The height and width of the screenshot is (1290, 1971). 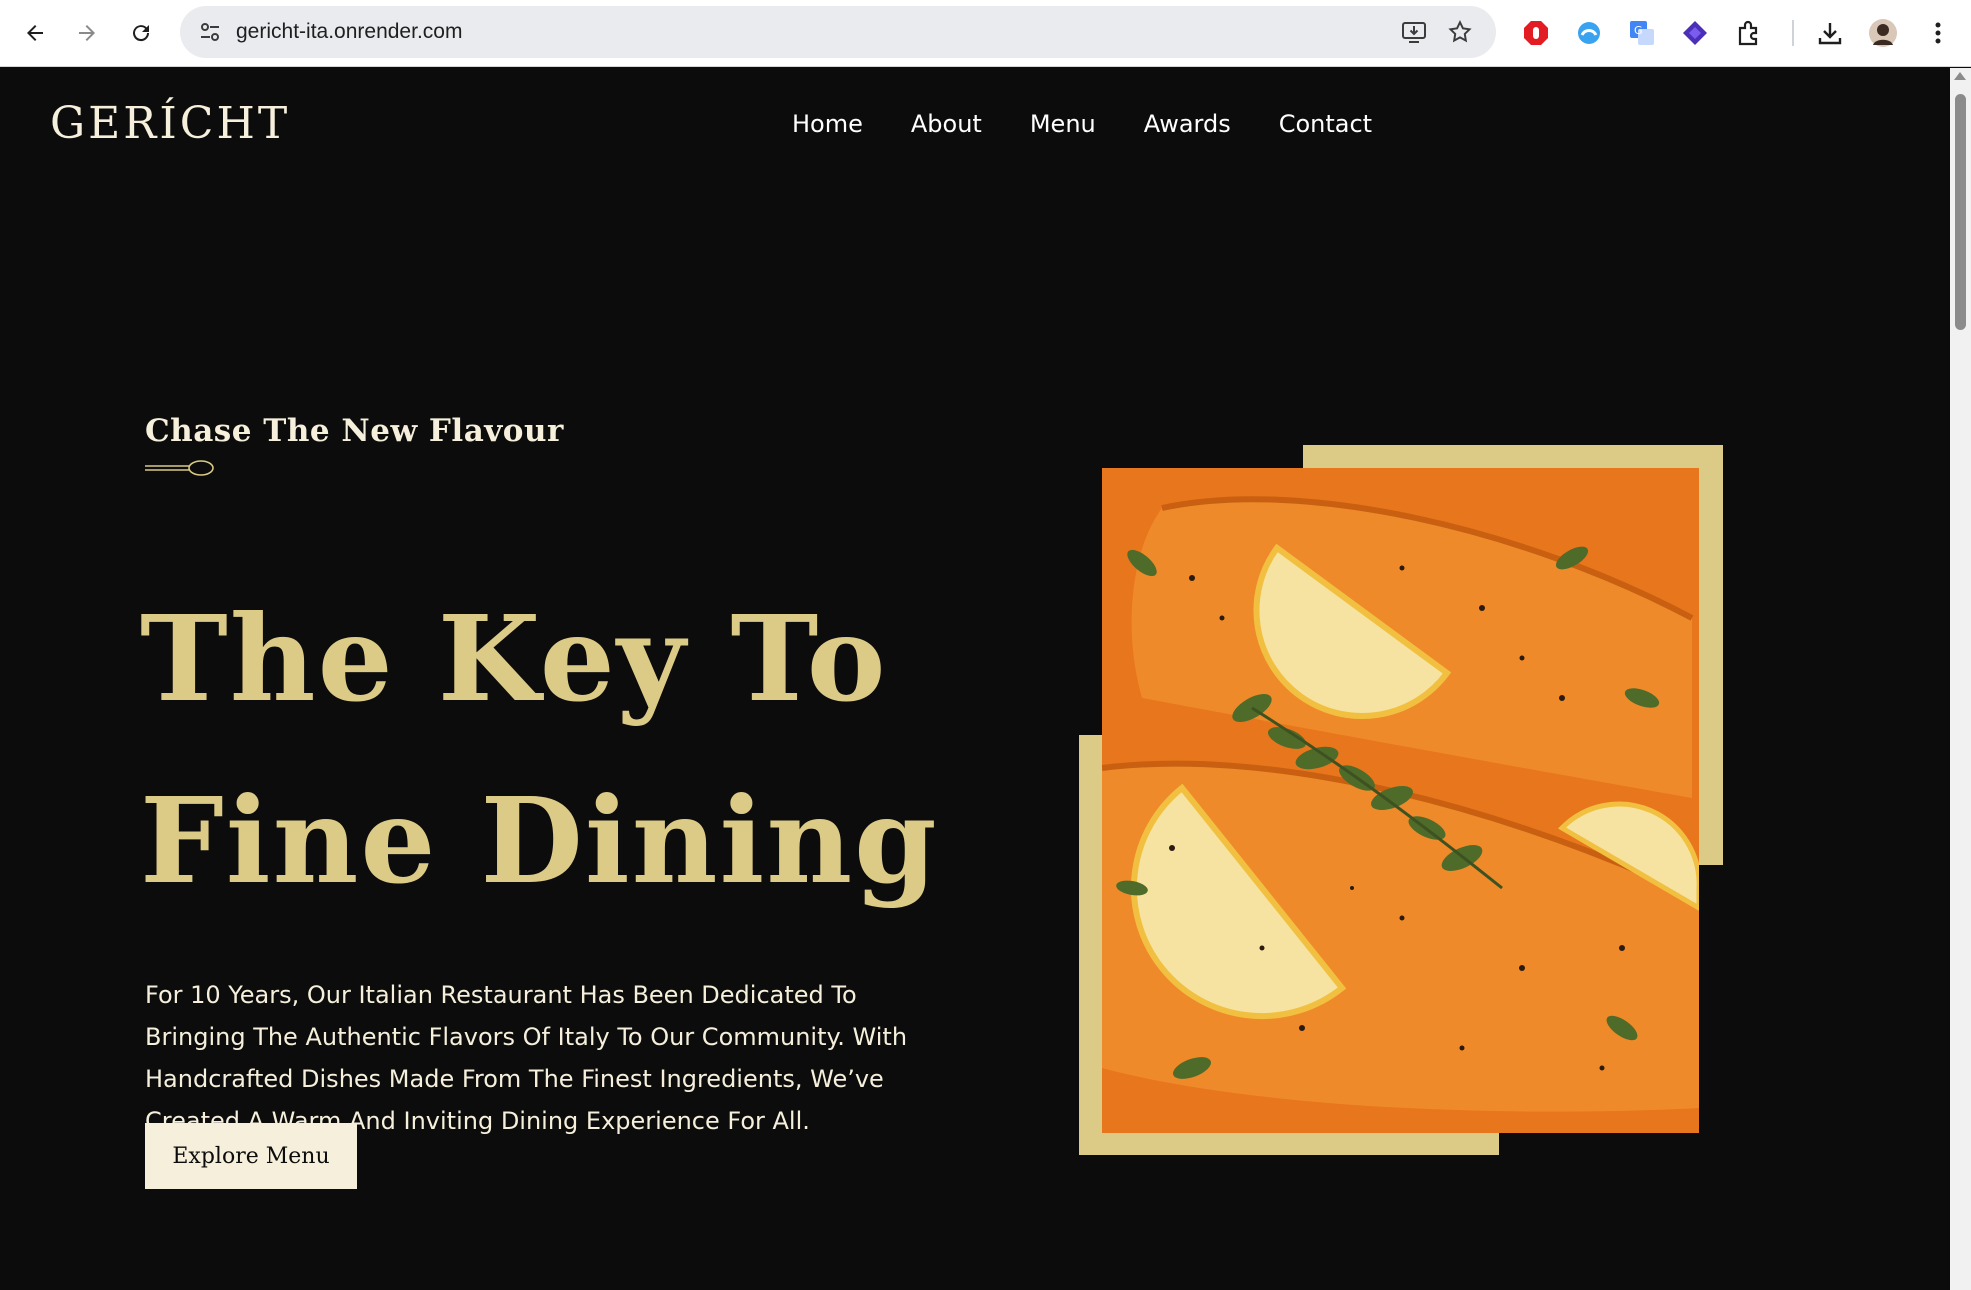 What do you see at coordinates (1414, 32) in the screenshot?
I see `install-app-icon` at bounding box center [1414, 32].